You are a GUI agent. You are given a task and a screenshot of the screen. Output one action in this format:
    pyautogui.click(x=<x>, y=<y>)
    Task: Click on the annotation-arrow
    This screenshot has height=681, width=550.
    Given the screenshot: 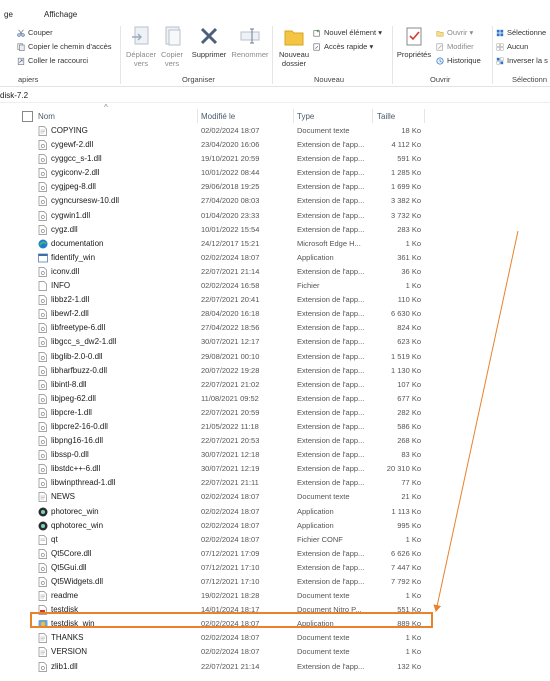 What is the action you would take?
    pyautogui.click(x=476, y=421)
    